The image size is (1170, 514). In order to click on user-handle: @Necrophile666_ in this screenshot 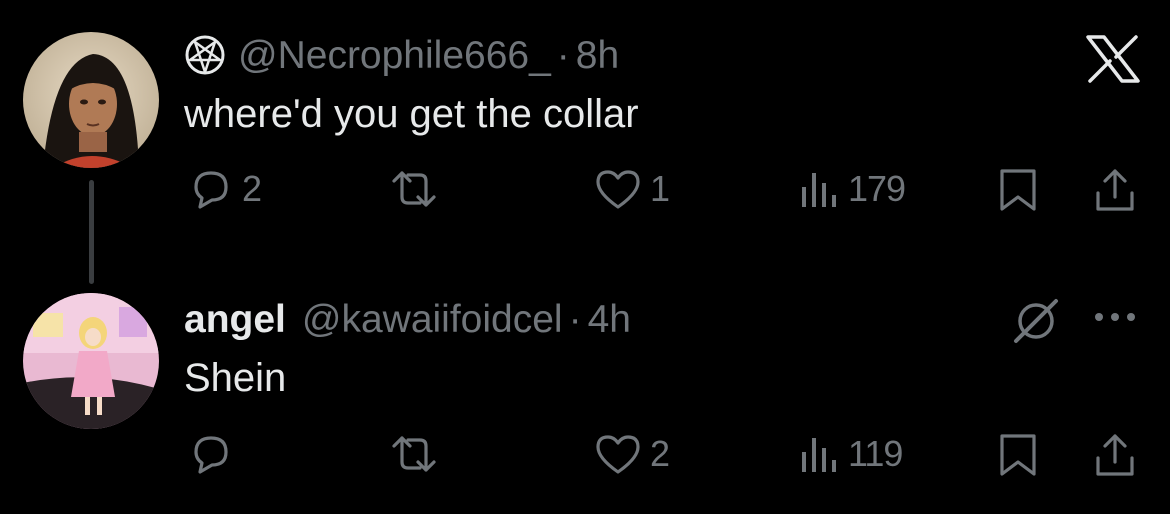, I will do `click(394, 55)`.